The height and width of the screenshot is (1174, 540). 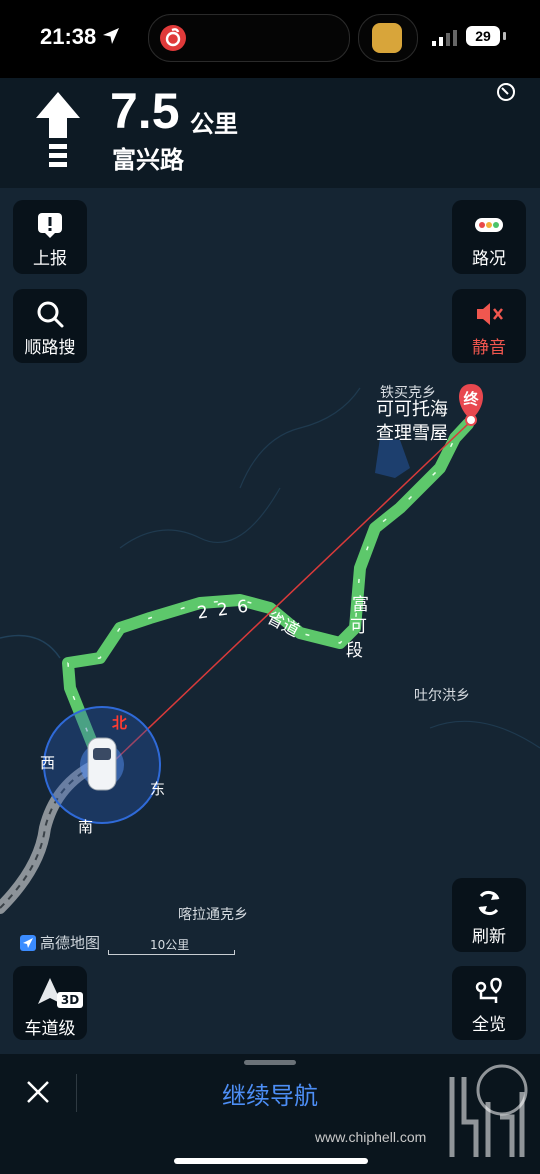 I want to click on refresh-label: 刷新, so click(x=489, y=937).